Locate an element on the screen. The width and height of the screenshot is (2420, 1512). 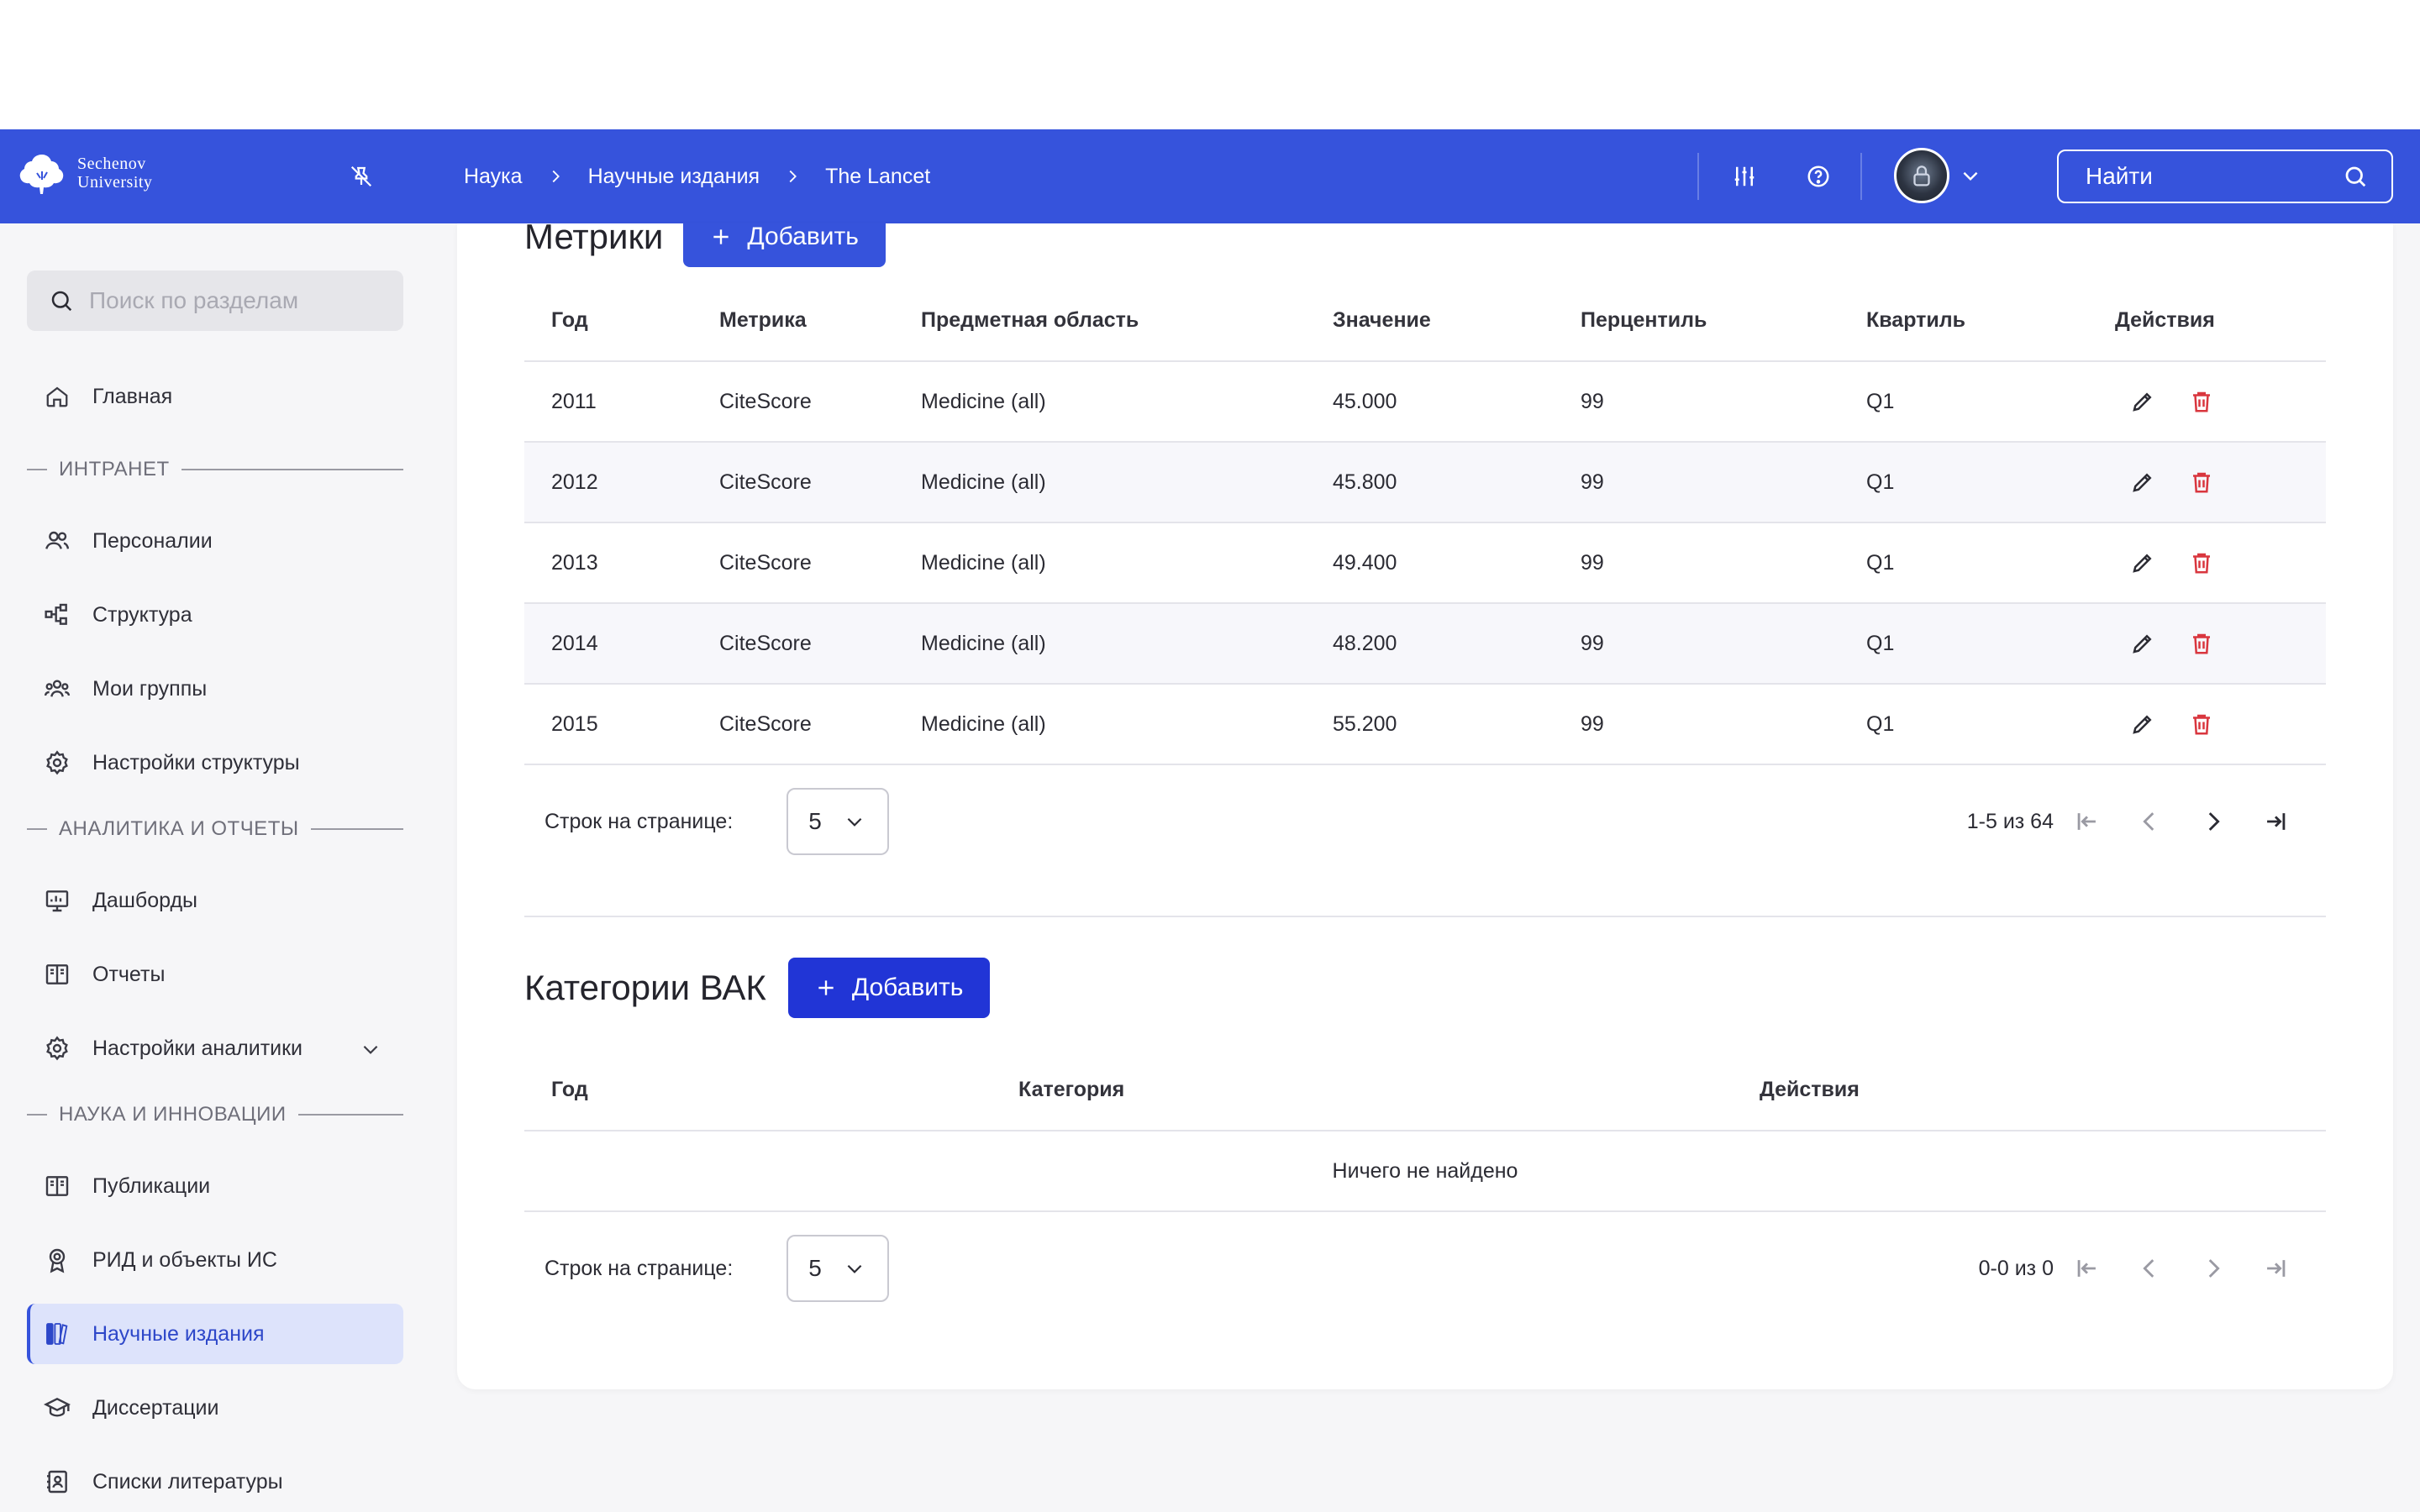
sidebar-item-personalii: Персоналии is located at coordinates (215, 541).